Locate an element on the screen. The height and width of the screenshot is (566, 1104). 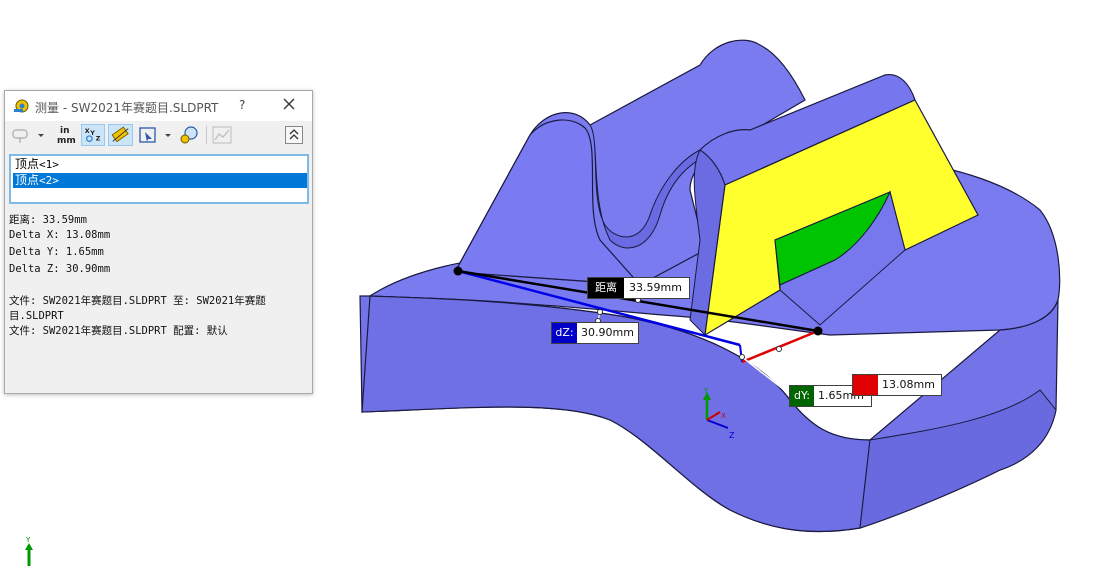
triad-y-label: Y is located at coordinates (706, 391).